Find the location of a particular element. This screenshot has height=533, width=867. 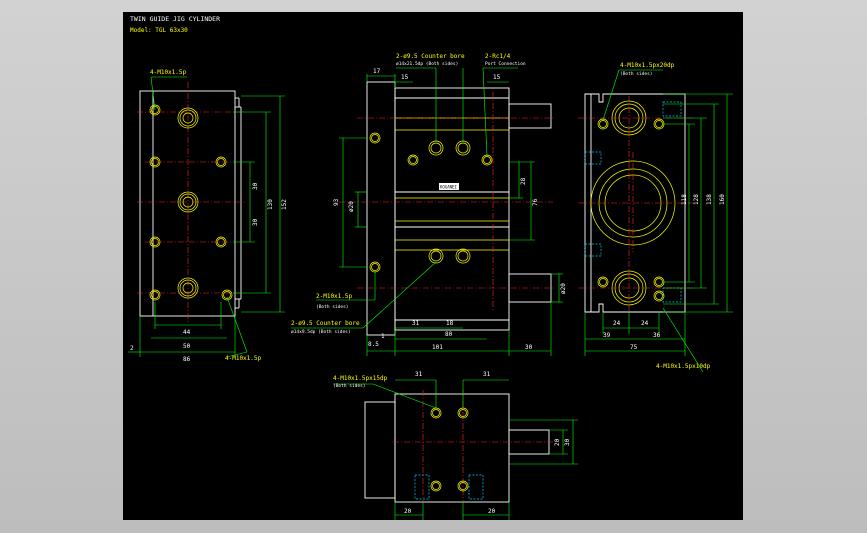

front-tapped-hole-set is located at coordinates (191, 202).